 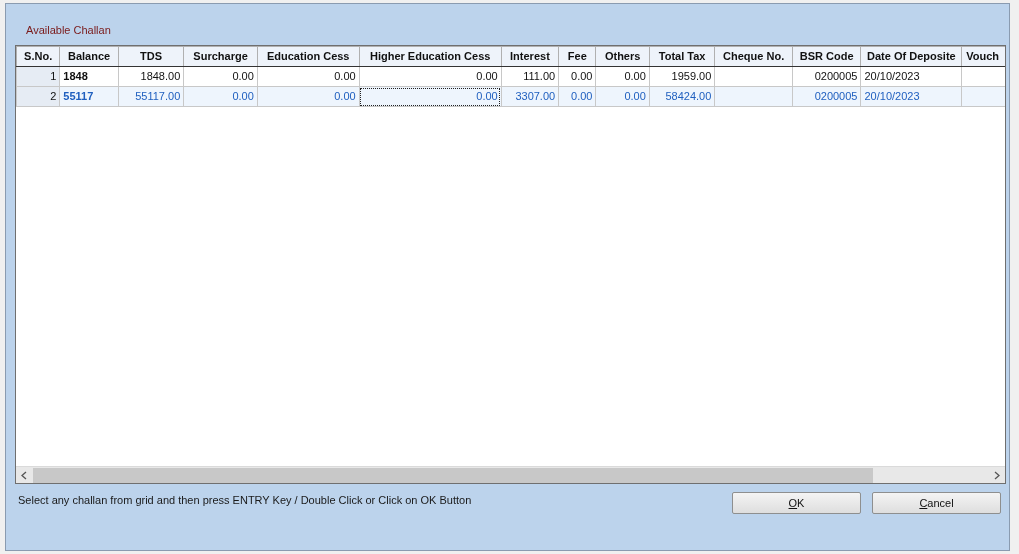 I want to click on column-header: Balance, so click(x=89, y=56).